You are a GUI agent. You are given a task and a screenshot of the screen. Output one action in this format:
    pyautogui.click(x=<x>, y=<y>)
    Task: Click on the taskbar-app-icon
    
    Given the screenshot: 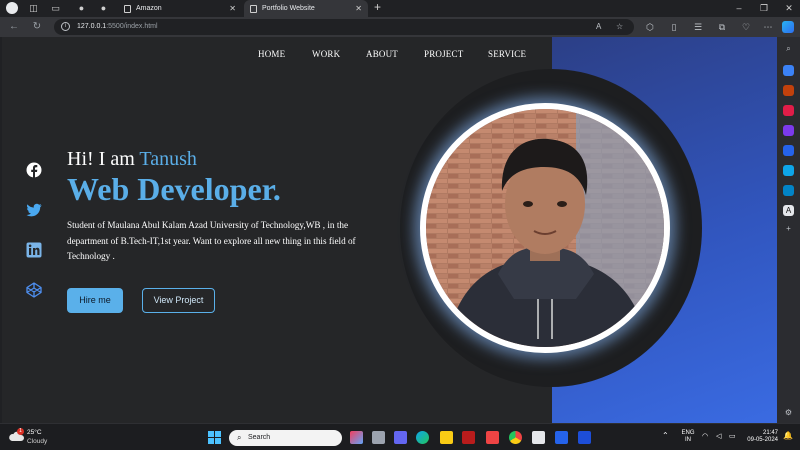 What is the action you would take?
    pyautogui.click(x=468, y=437)
    